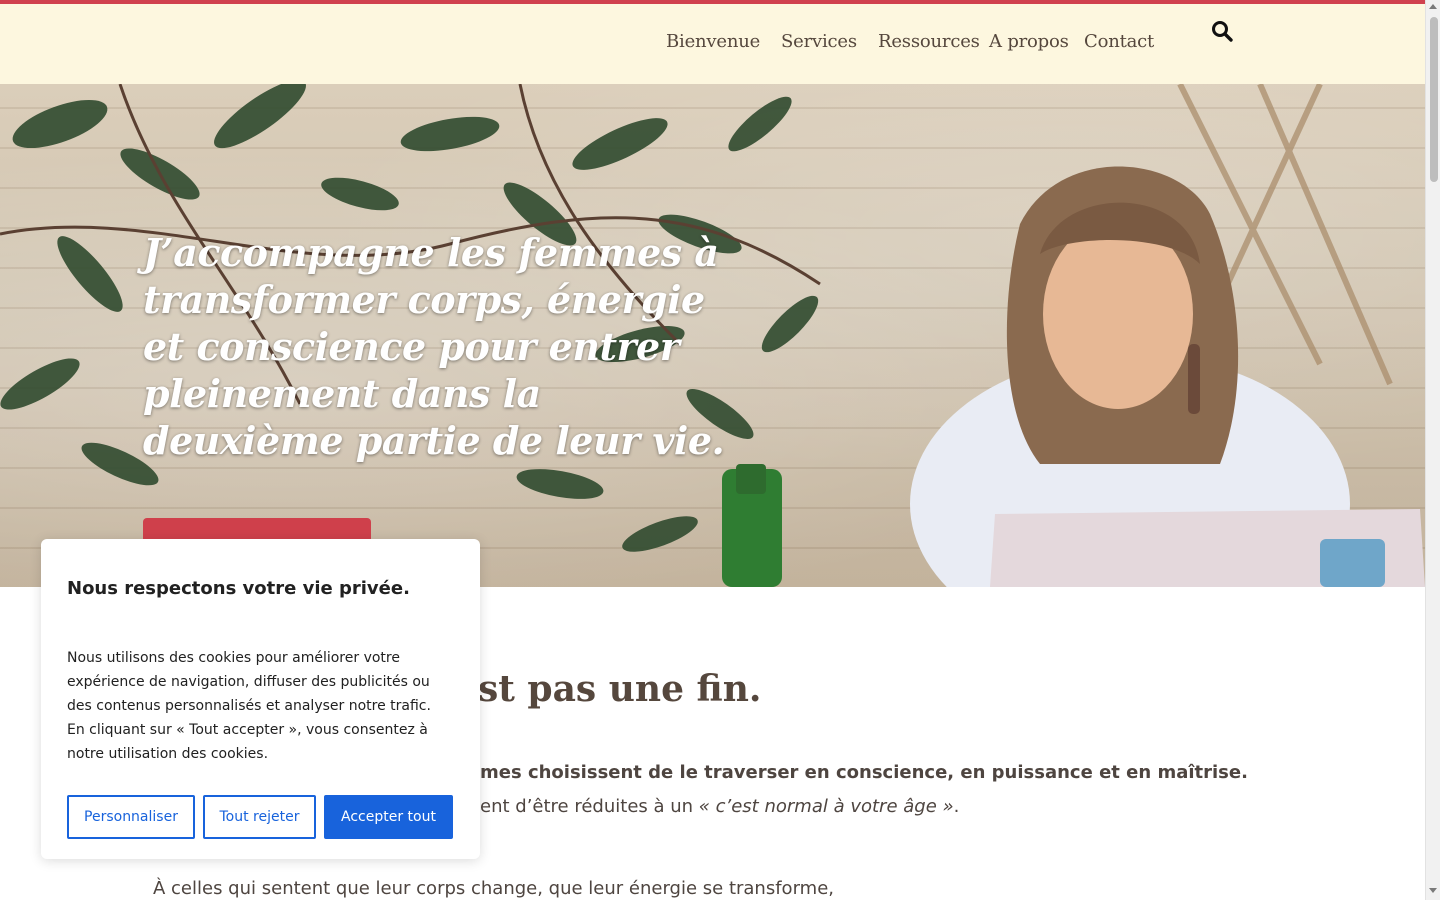 The height and width of the screenshot is (900, 1440). I want to click on scrollbar-thumb, so click(1434, 99).